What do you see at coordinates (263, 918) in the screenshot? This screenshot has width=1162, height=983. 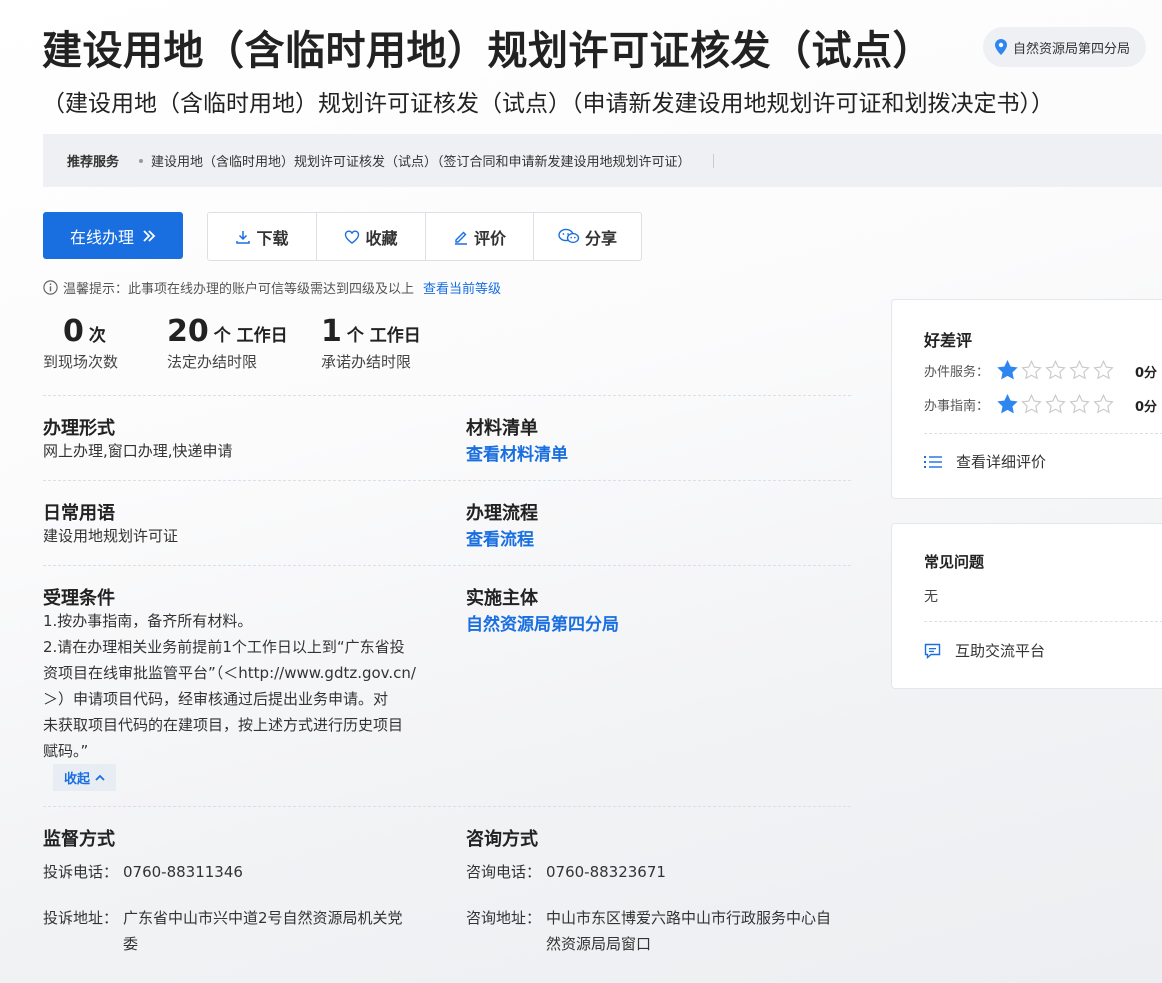 I see `address-line: 广东省中山市兴中道2号自然资源局机关党` at bounding box center [263, 918].